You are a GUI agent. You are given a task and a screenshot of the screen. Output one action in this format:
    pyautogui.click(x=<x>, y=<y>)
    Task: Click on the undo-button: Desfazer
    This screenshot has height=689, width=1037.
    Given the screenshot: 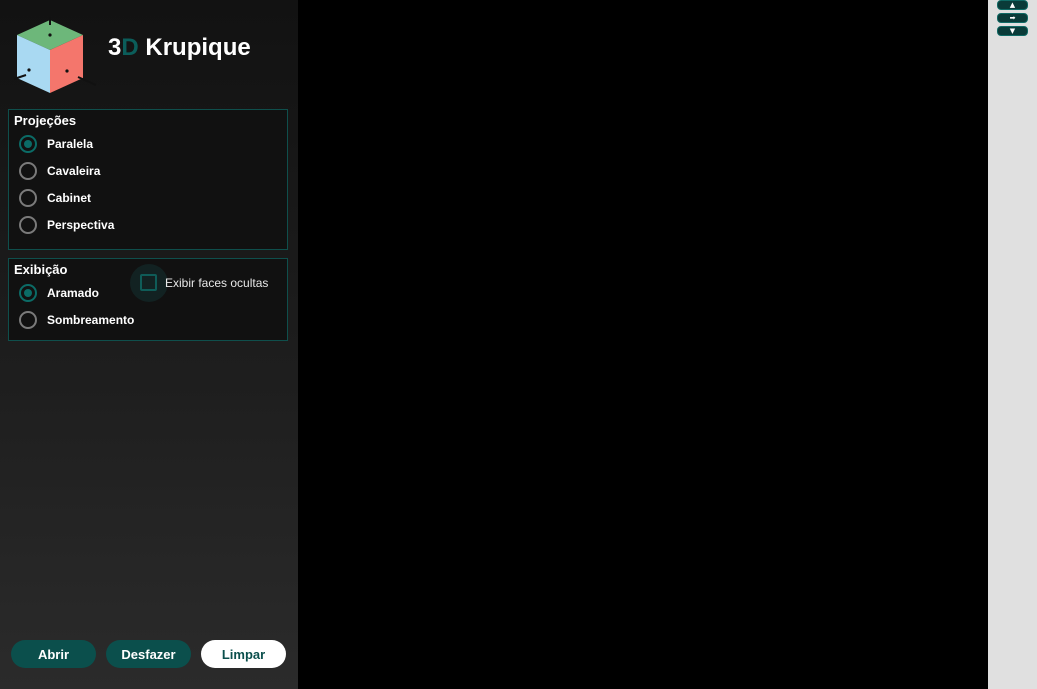 What is the action you would take?
    pyautogui.click(x=148, y=654)
    